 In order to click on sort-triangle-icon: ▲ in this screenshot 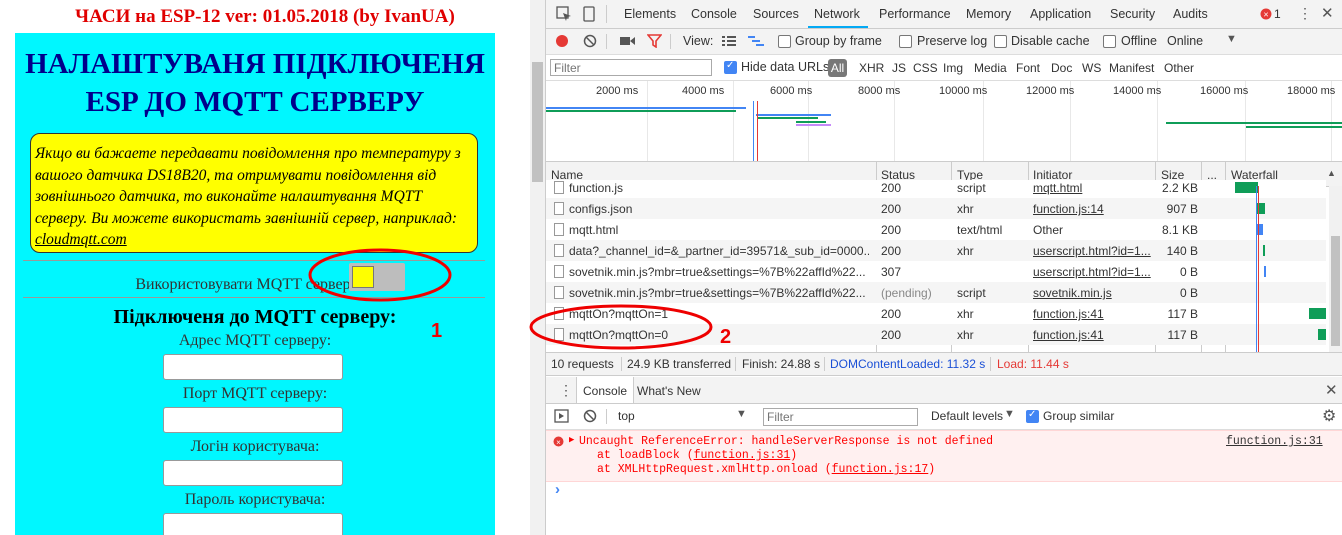, I will do `click(1331, 173)`.